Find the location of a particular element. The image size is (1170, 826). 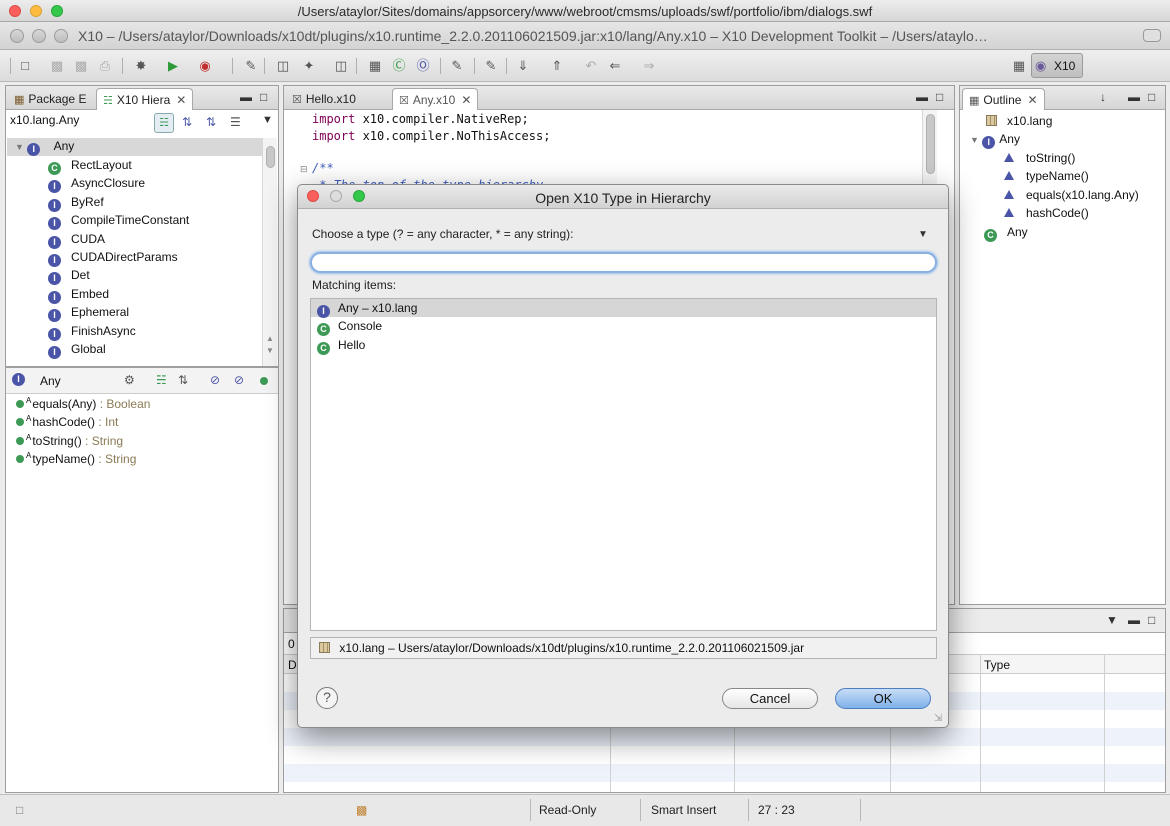

outline-method: equals(x10.lang.Any) is located at coordinates (1071, 197).